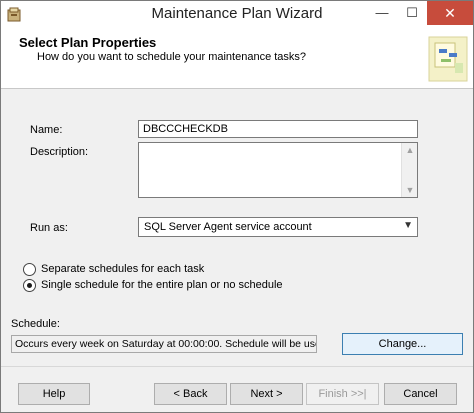  I want to click on scroll-down-icon: ▼, so click(410, 190).